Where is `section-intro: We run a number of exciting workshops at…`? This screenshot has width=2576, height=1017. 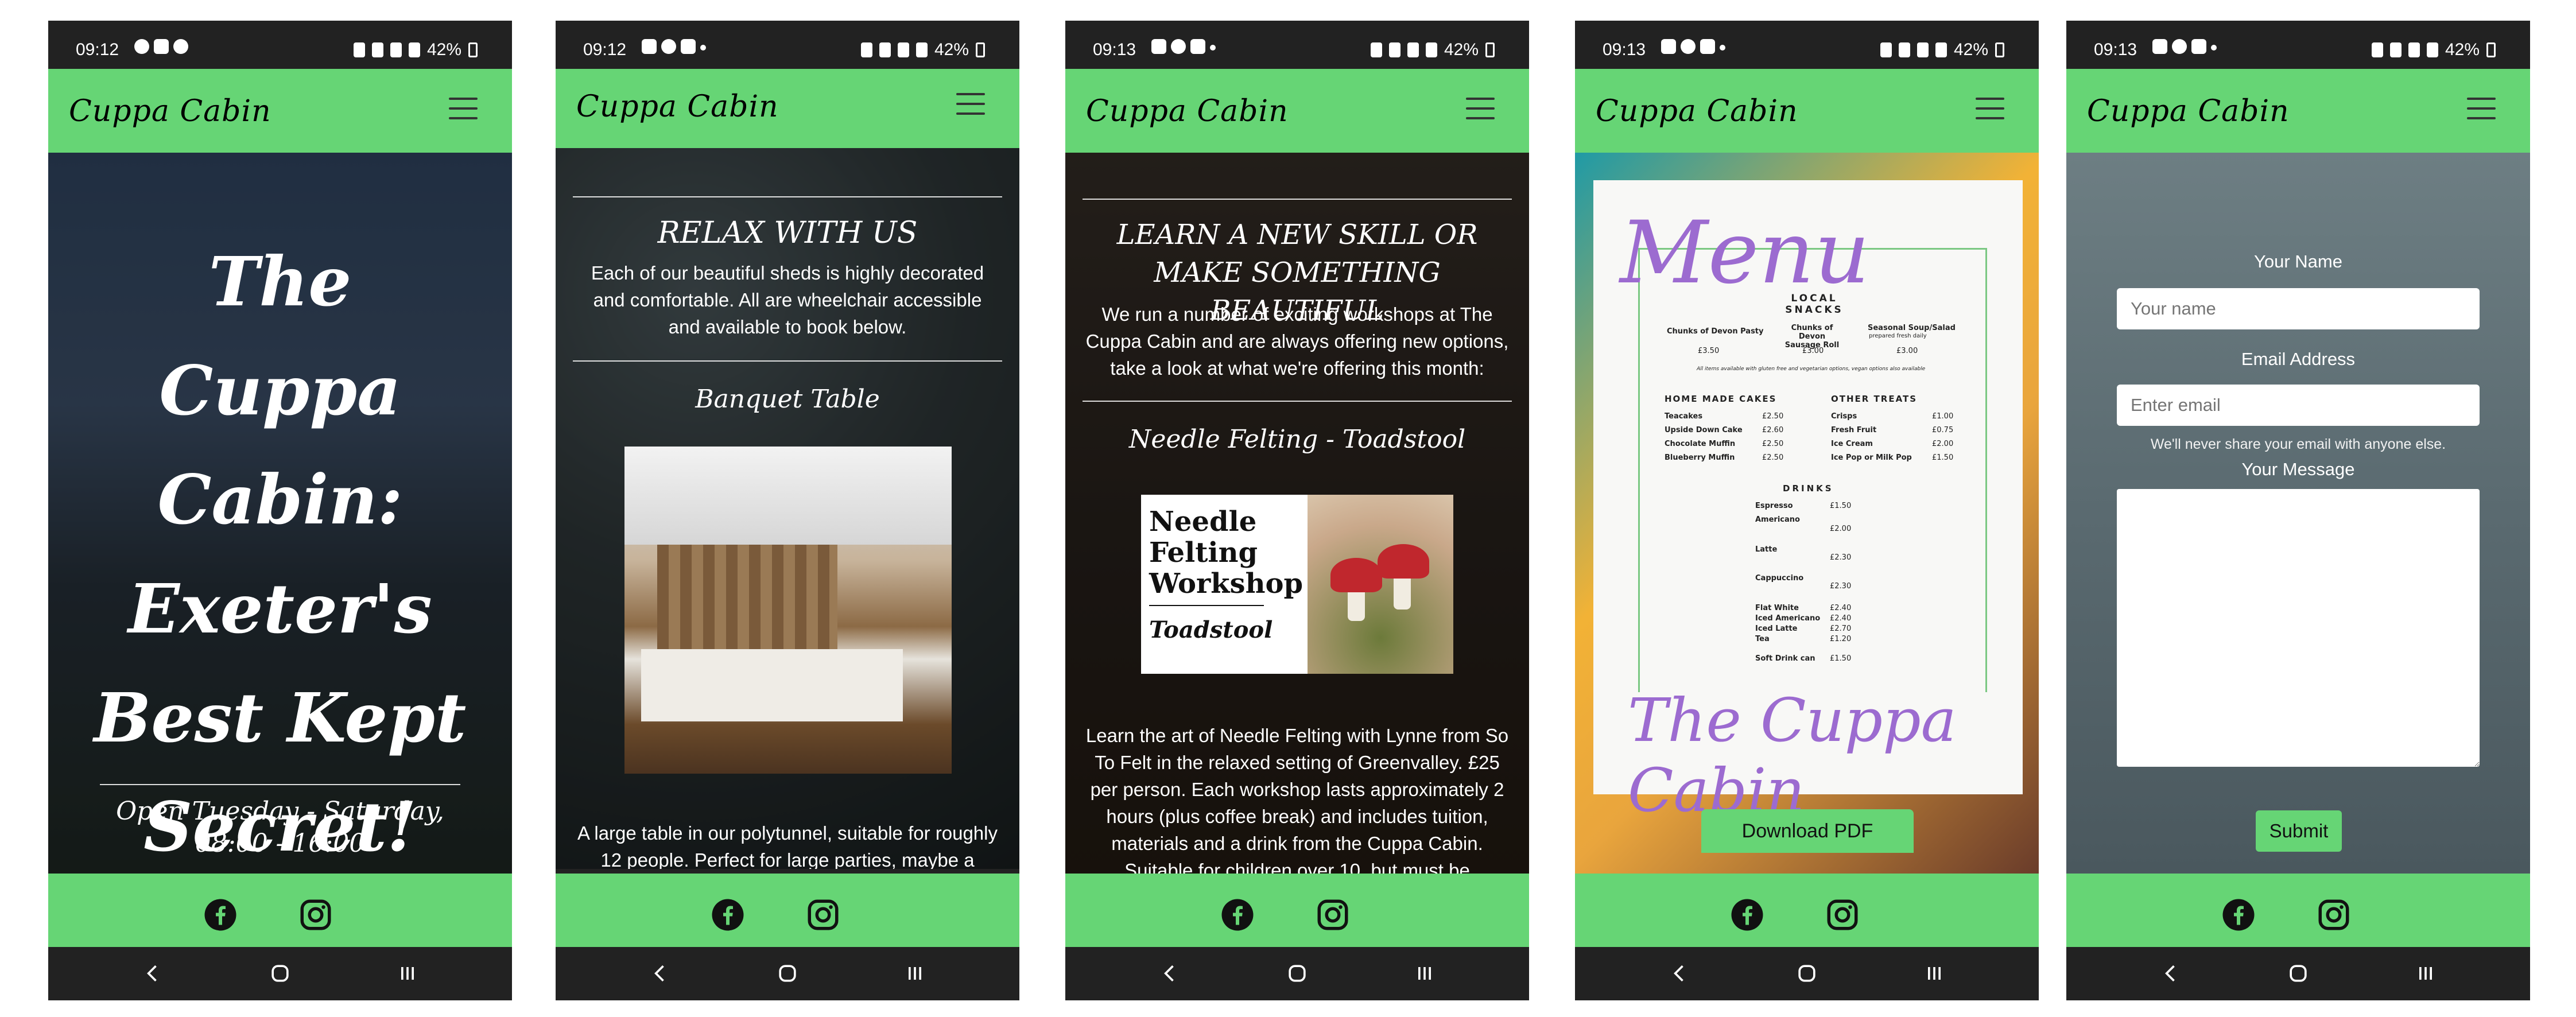
section-intro: We run a number of exciting workshops at… is located at coordinates (1297, 341).